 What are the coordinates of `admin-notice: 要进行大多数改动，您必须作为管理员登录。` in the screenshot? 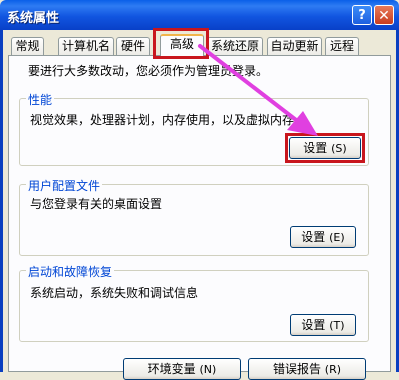 It's located at (148, 71).